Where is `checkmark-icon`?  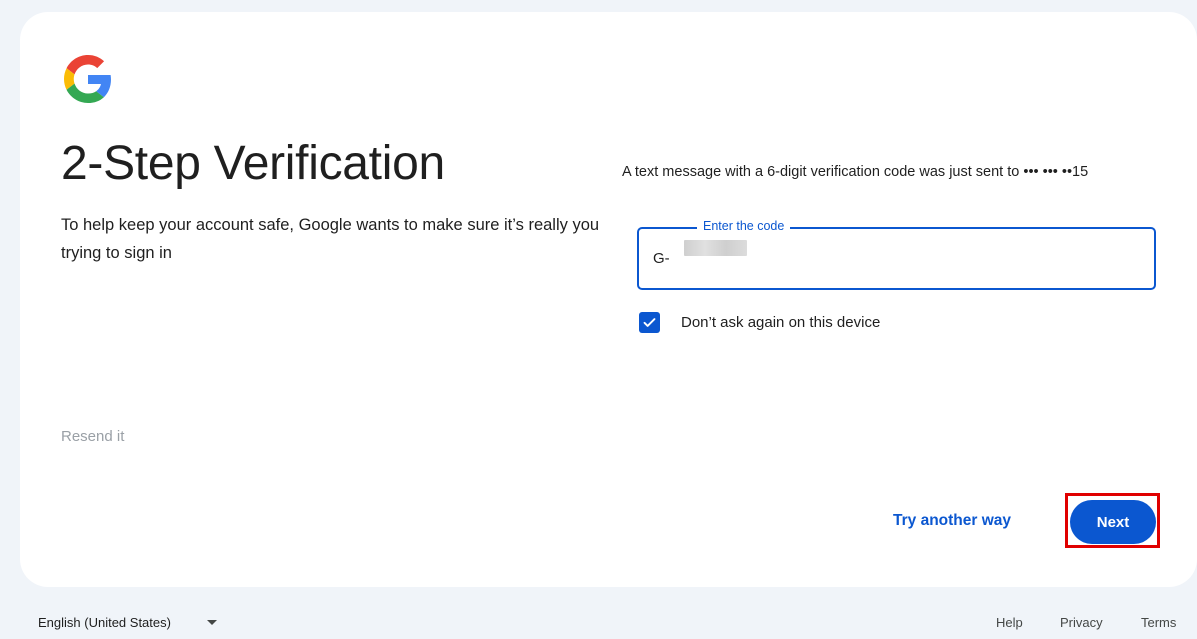
checkmark-icon is located at coordinates (649, 322).